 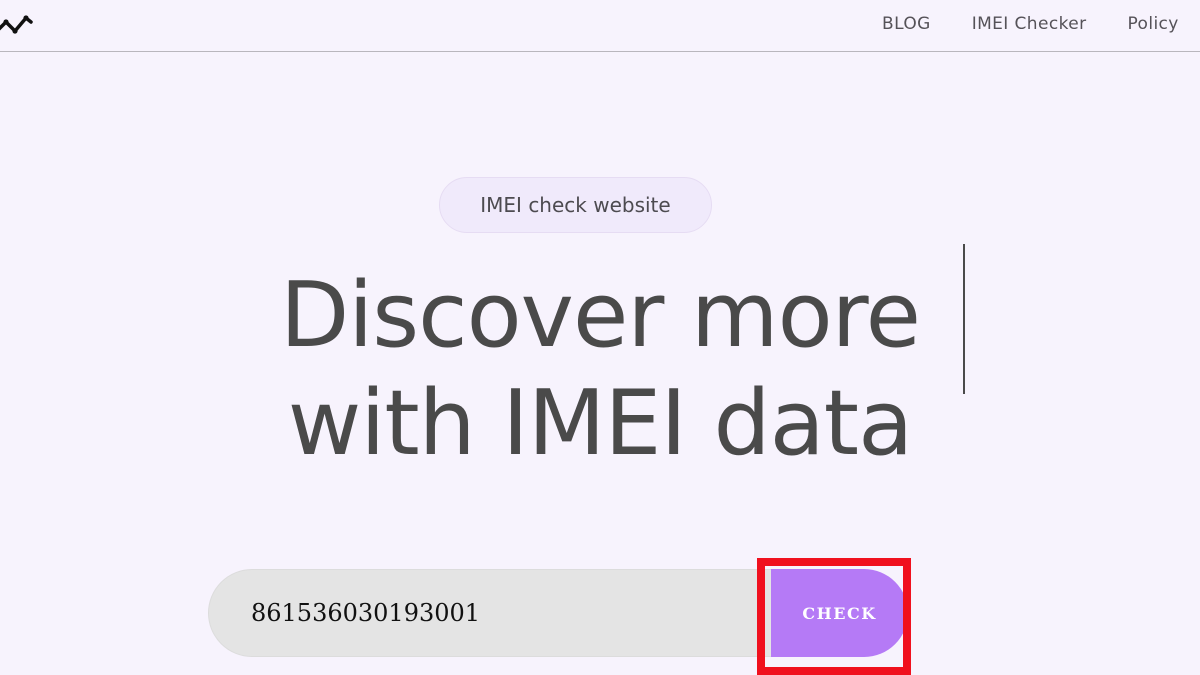 I want to click on zigzag-logo-icon, so click(x=18, y=25).